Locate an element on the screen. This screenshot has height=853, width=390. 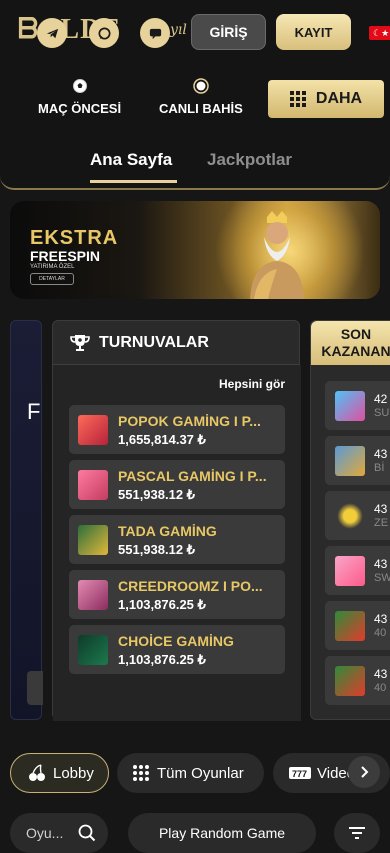
tournament-name: TADA GAMİNG is located at coordinates (167, 531).